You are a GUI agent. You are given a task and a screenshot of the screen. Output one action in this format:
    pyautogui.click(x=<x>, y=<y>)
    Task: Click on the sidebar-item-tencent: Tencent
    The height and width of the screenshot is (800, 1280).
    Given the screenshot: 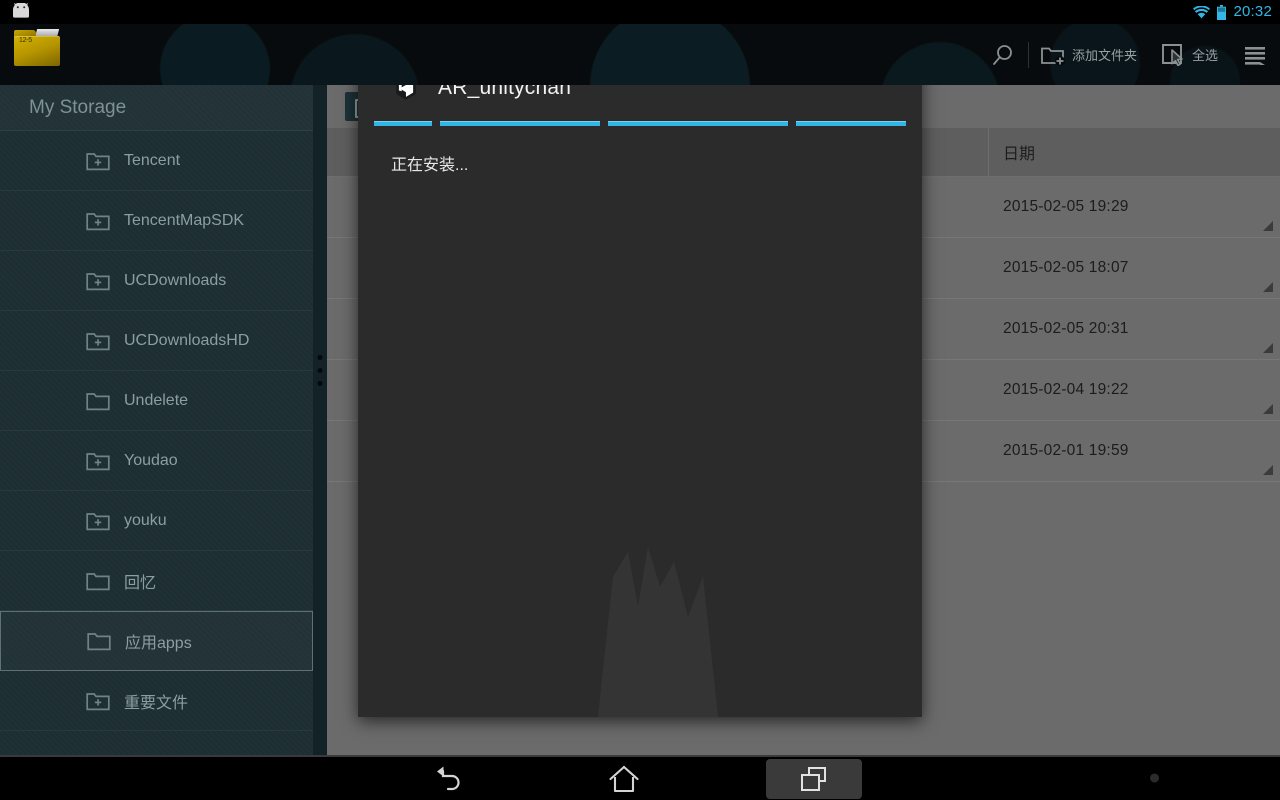 What is the action you would take?
    pyautogui.click(x=156, y=161)
    